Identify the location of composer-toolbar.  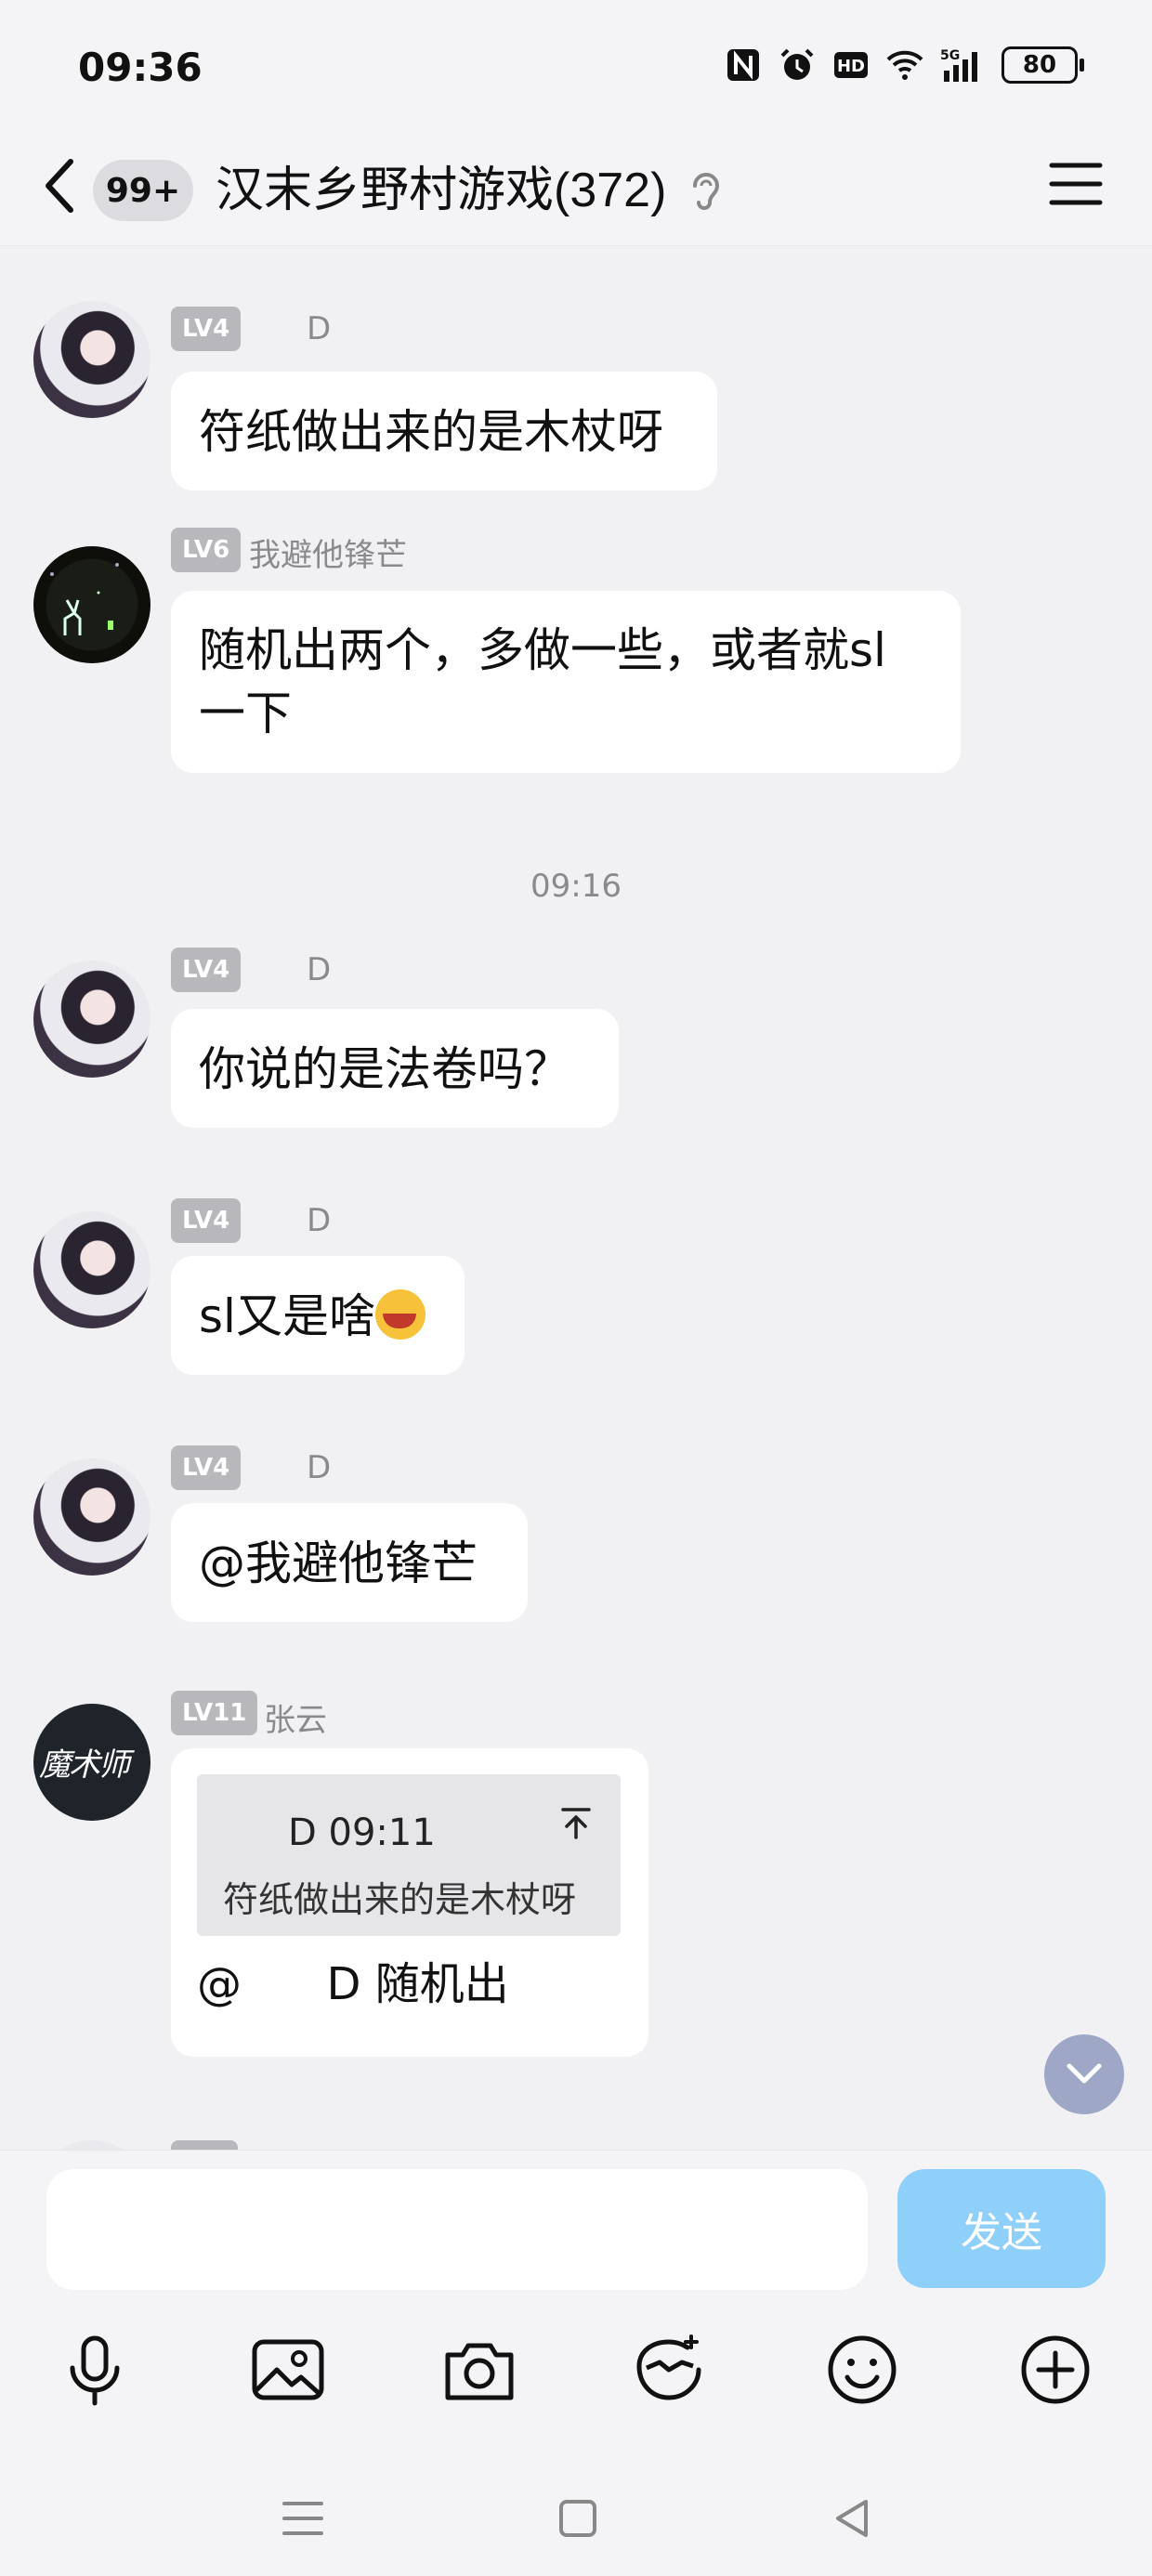
(576, 2374).